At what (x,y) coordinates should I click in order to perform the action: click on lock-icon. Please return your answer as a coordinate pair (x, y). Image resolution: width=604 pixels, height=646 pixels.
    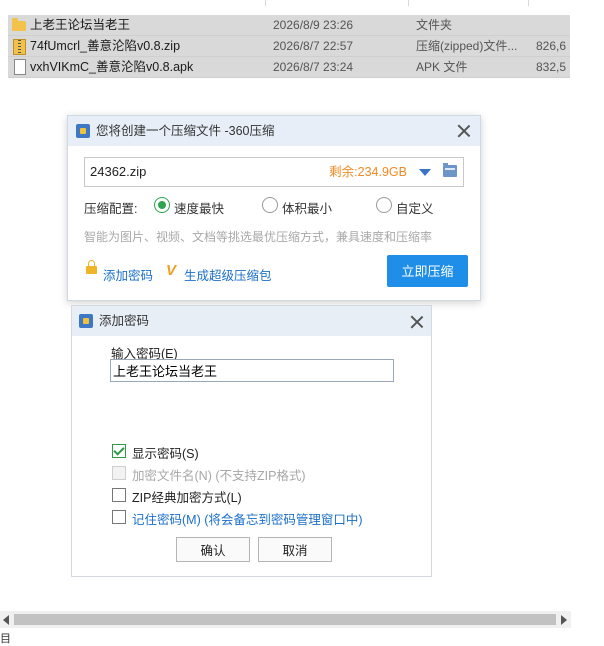
    Looking at the image, I should click on (91, 267).